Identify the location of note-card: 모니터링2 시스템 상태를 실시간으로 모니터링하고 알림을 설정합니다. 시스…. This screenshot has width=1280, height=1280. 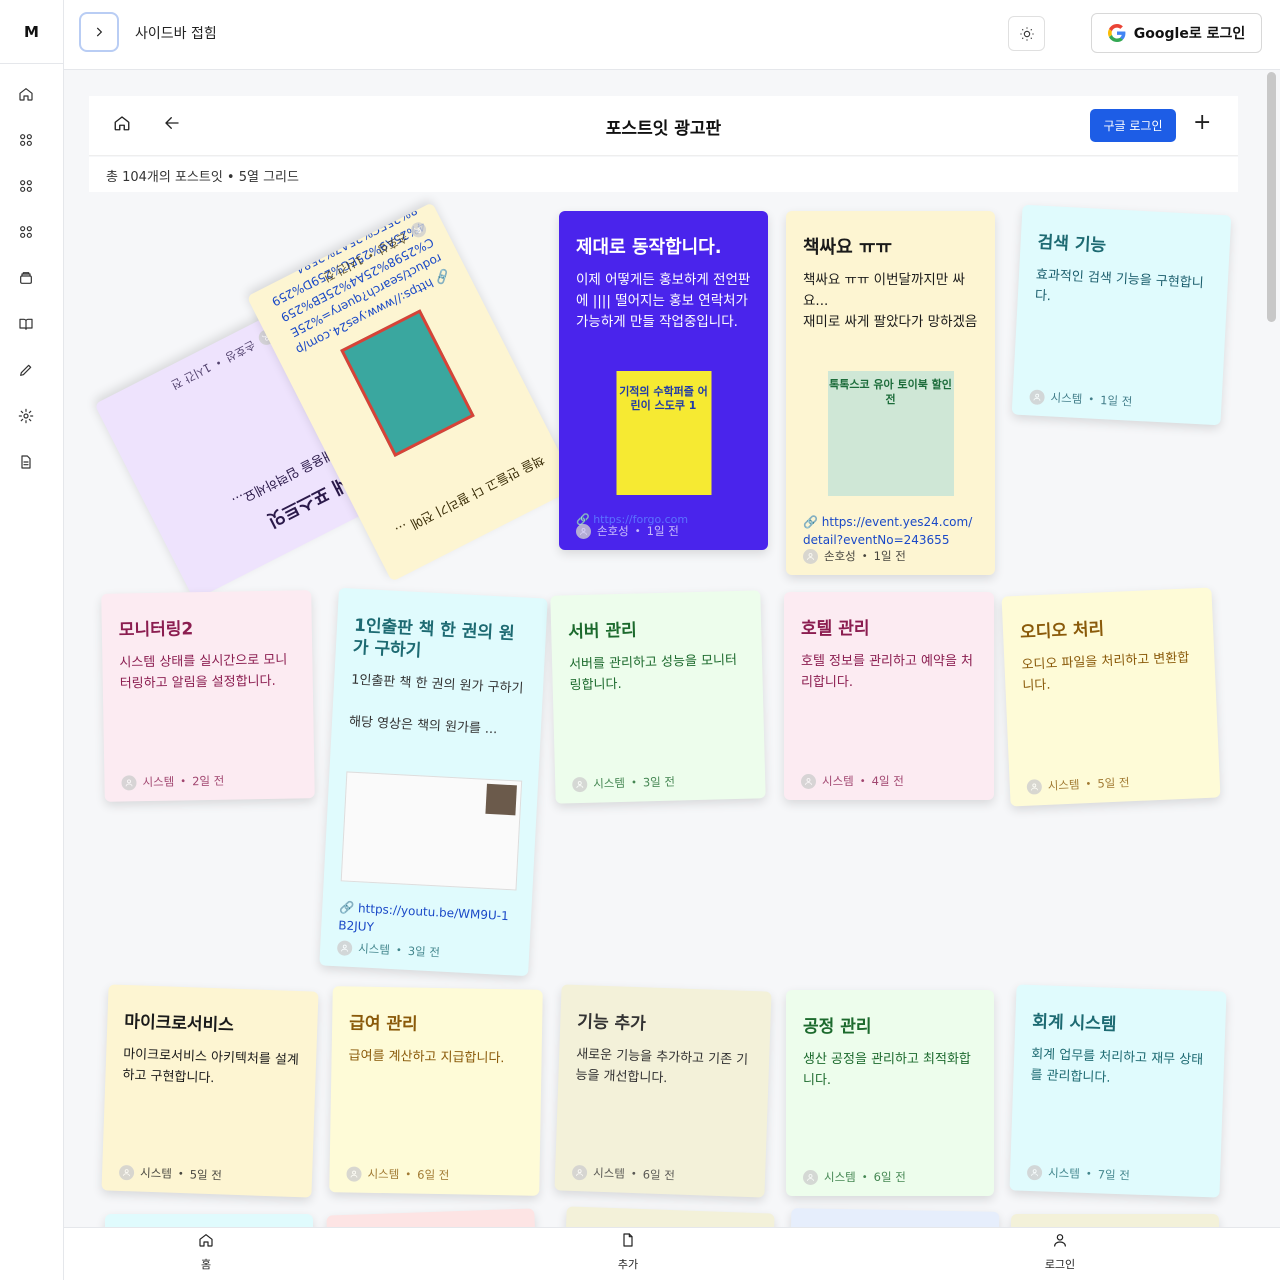
(208, 696).